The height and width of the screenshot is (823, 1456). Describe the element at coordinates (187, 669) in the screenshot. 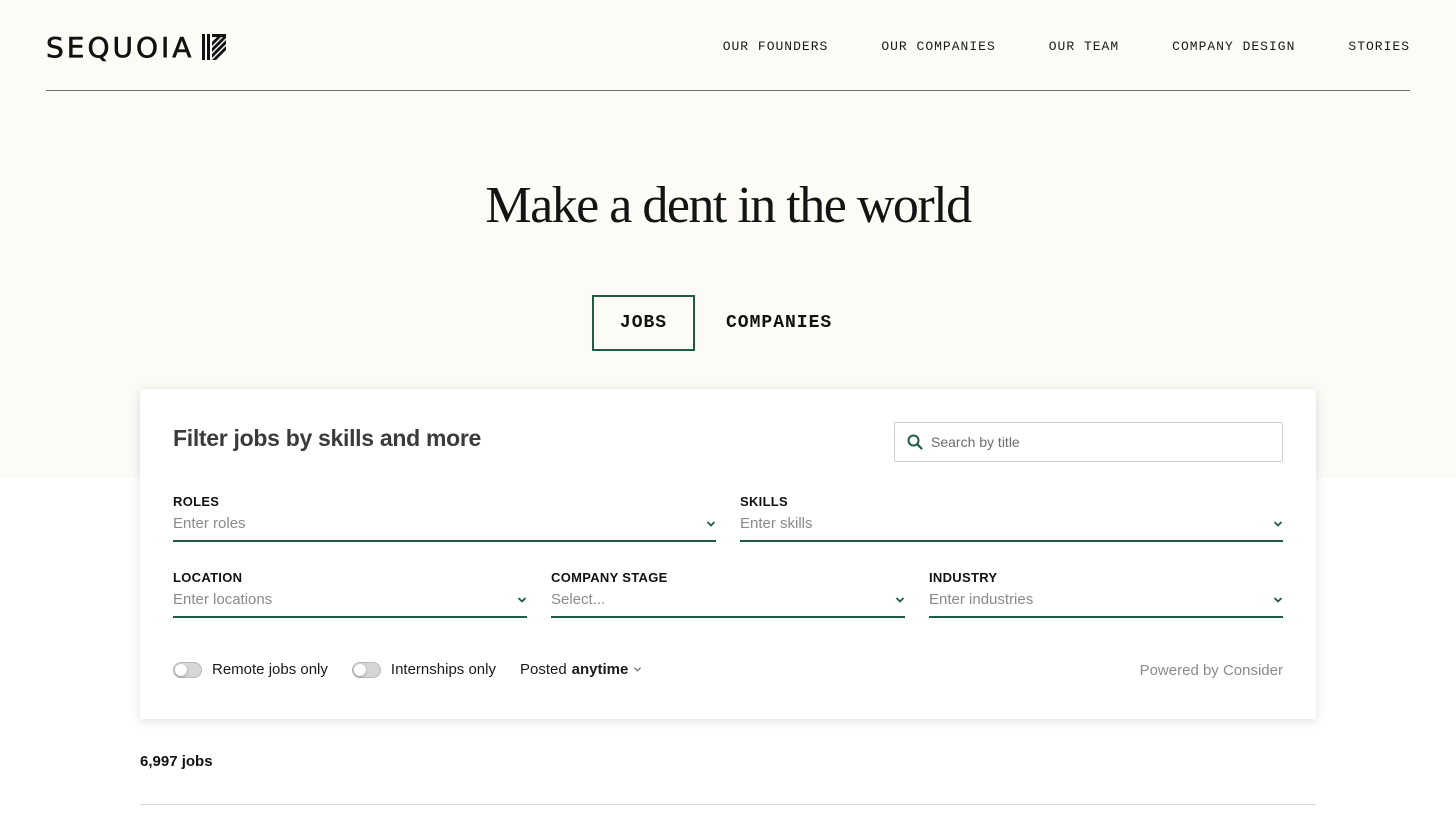

I see `remote-toggle` at that location.